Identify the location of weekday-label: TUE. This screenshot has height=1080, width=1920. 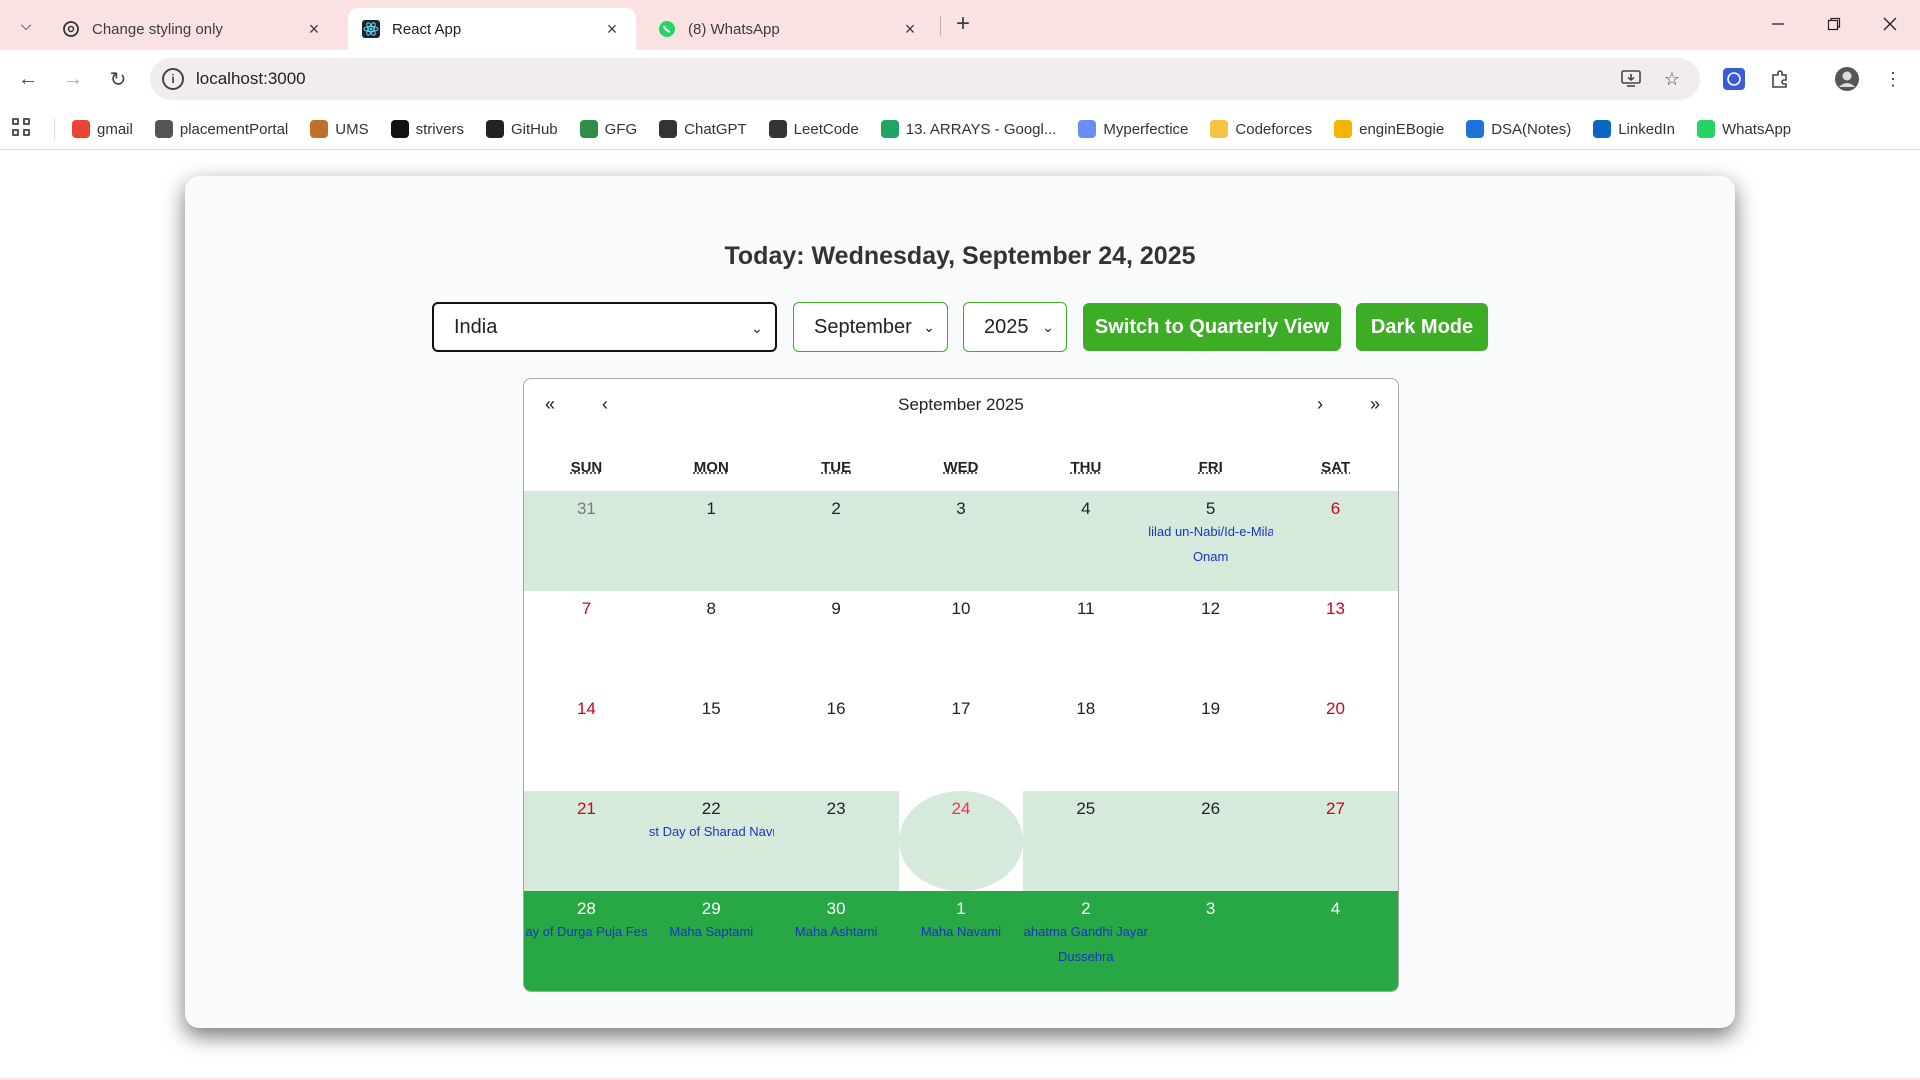
(836, 467).